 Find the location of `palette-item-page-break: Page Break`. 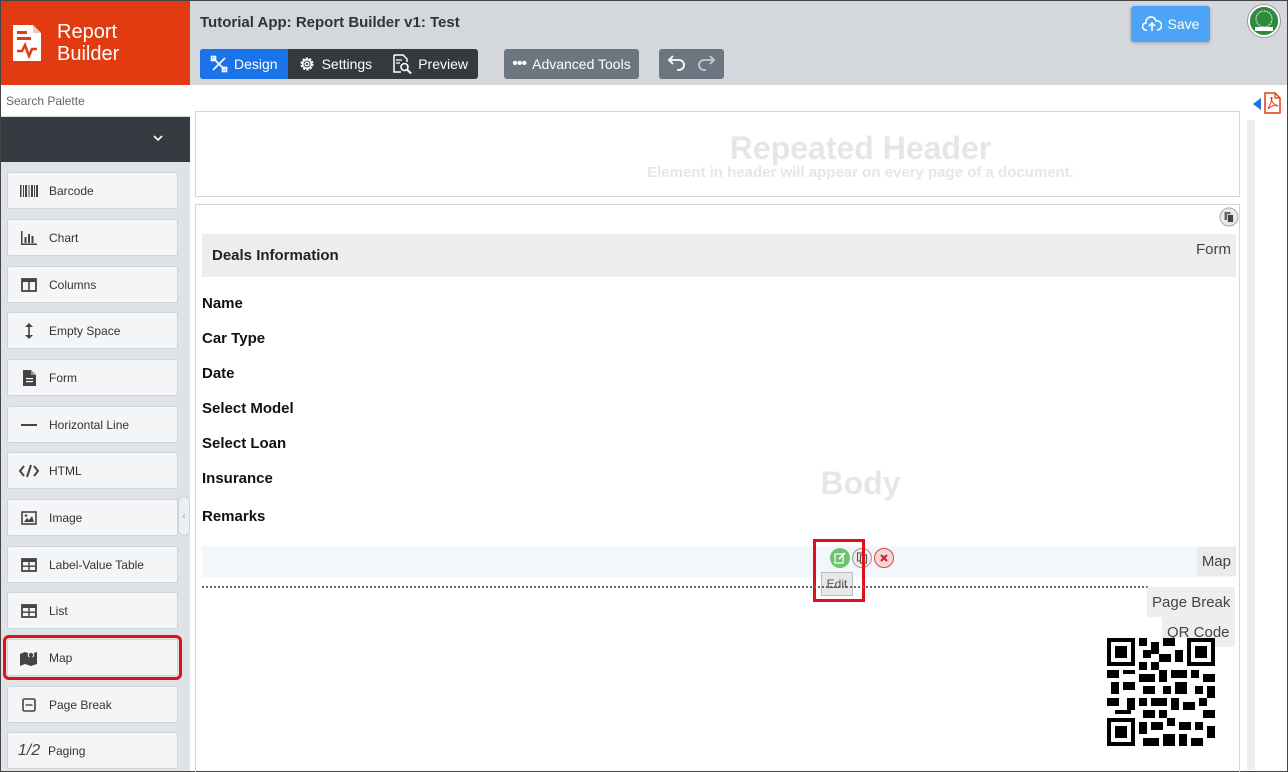

palette-item-page-break: Page Break is located at coordinates (92, 704).